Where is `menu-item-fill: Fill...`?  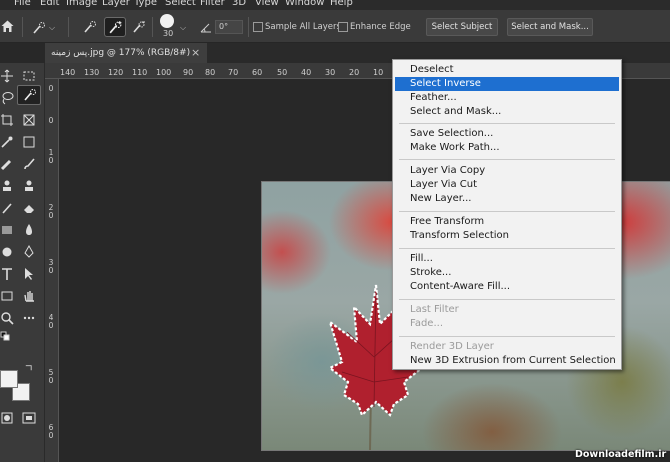
menu-item-fill: Fill... is located at coordinates (507, 259).